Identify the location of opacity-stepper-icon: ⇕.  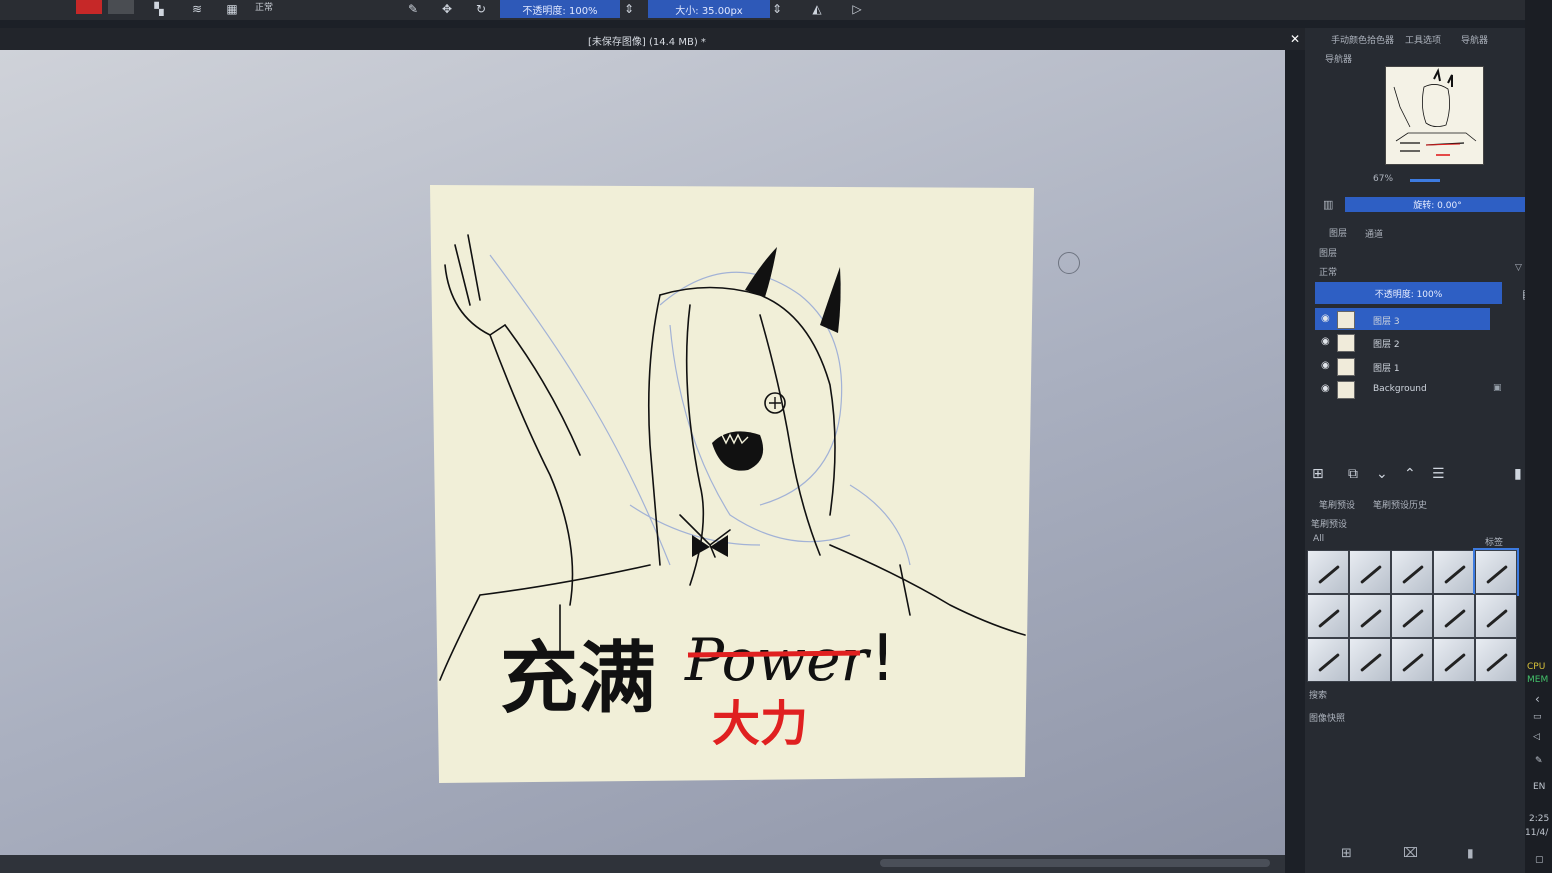
(629, 9).